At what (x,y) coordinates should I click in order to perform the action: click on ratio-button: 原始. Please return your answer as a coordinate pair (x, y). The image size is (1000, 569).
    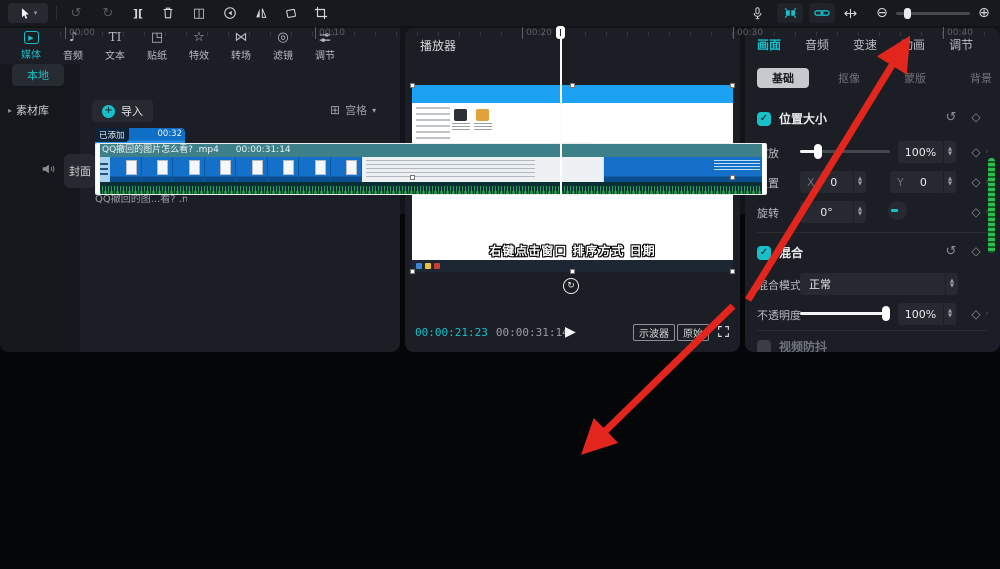
    Looking at the image, I should click on (693, 332).